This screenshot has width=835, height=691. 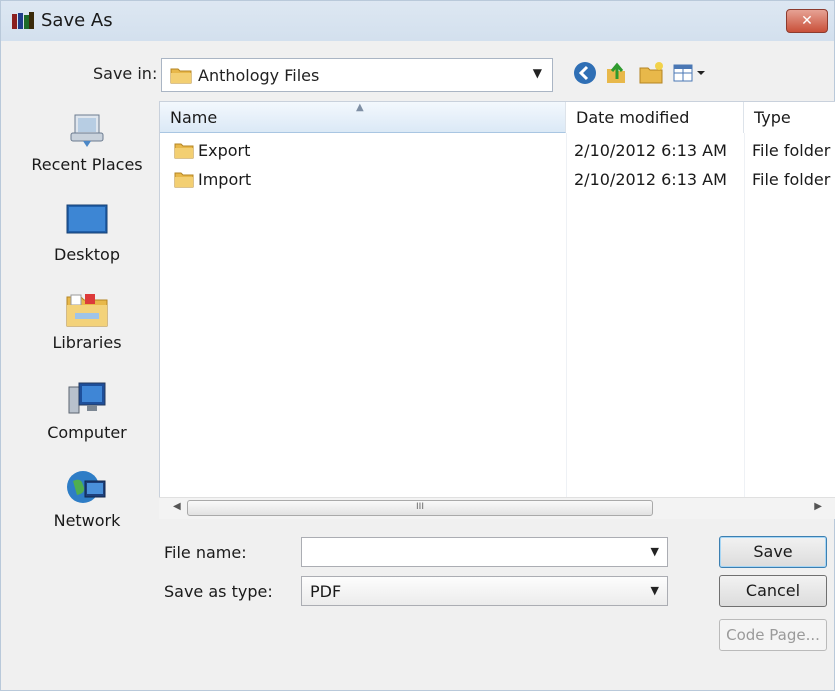 I want to click on file-name: Export, so click(x=224, y=150).